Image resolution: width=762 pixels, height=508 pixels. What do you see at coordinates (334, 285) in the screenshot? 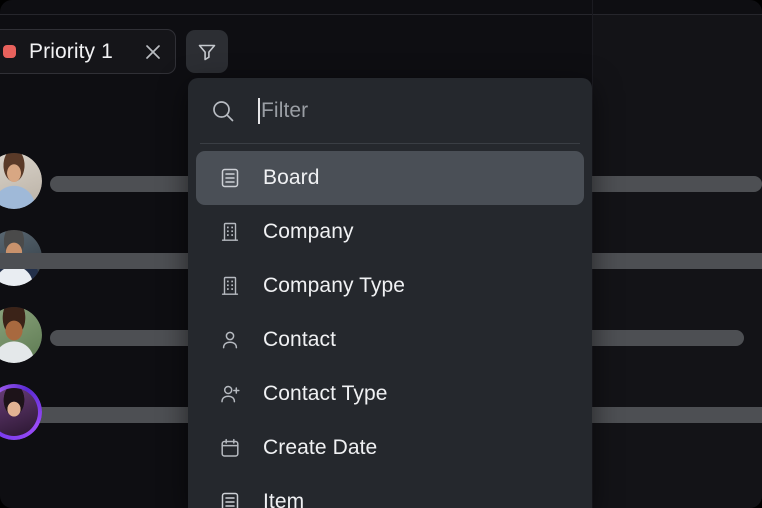
I see `menu-item-label: Company Type` at bounding box center [334, 285].